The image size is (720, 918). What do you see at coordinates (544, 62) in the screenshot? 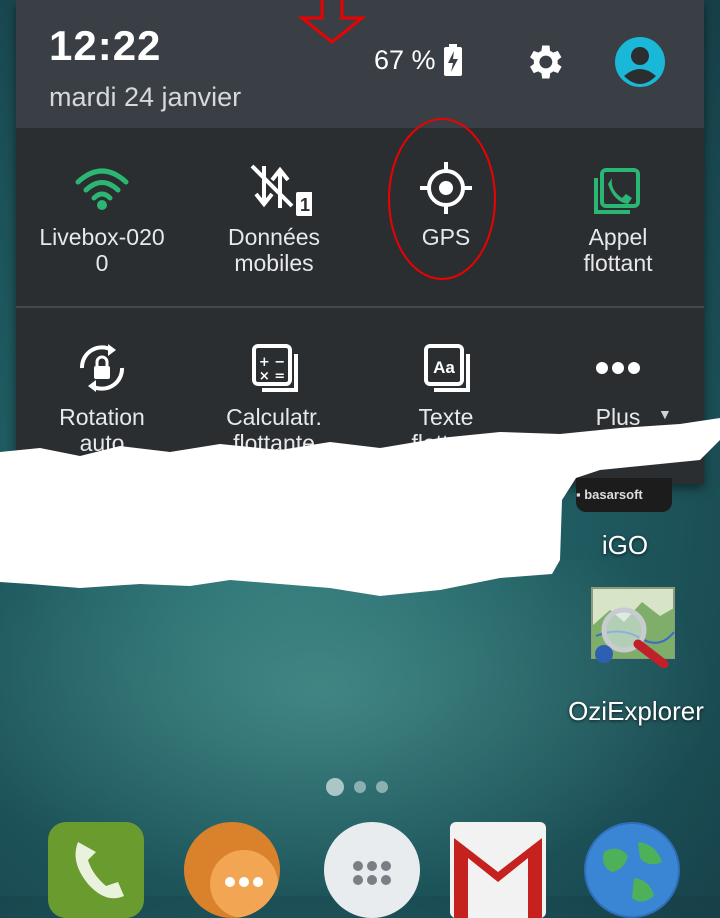
I see `settings-gear-icon` at bounding box center [544, 62].